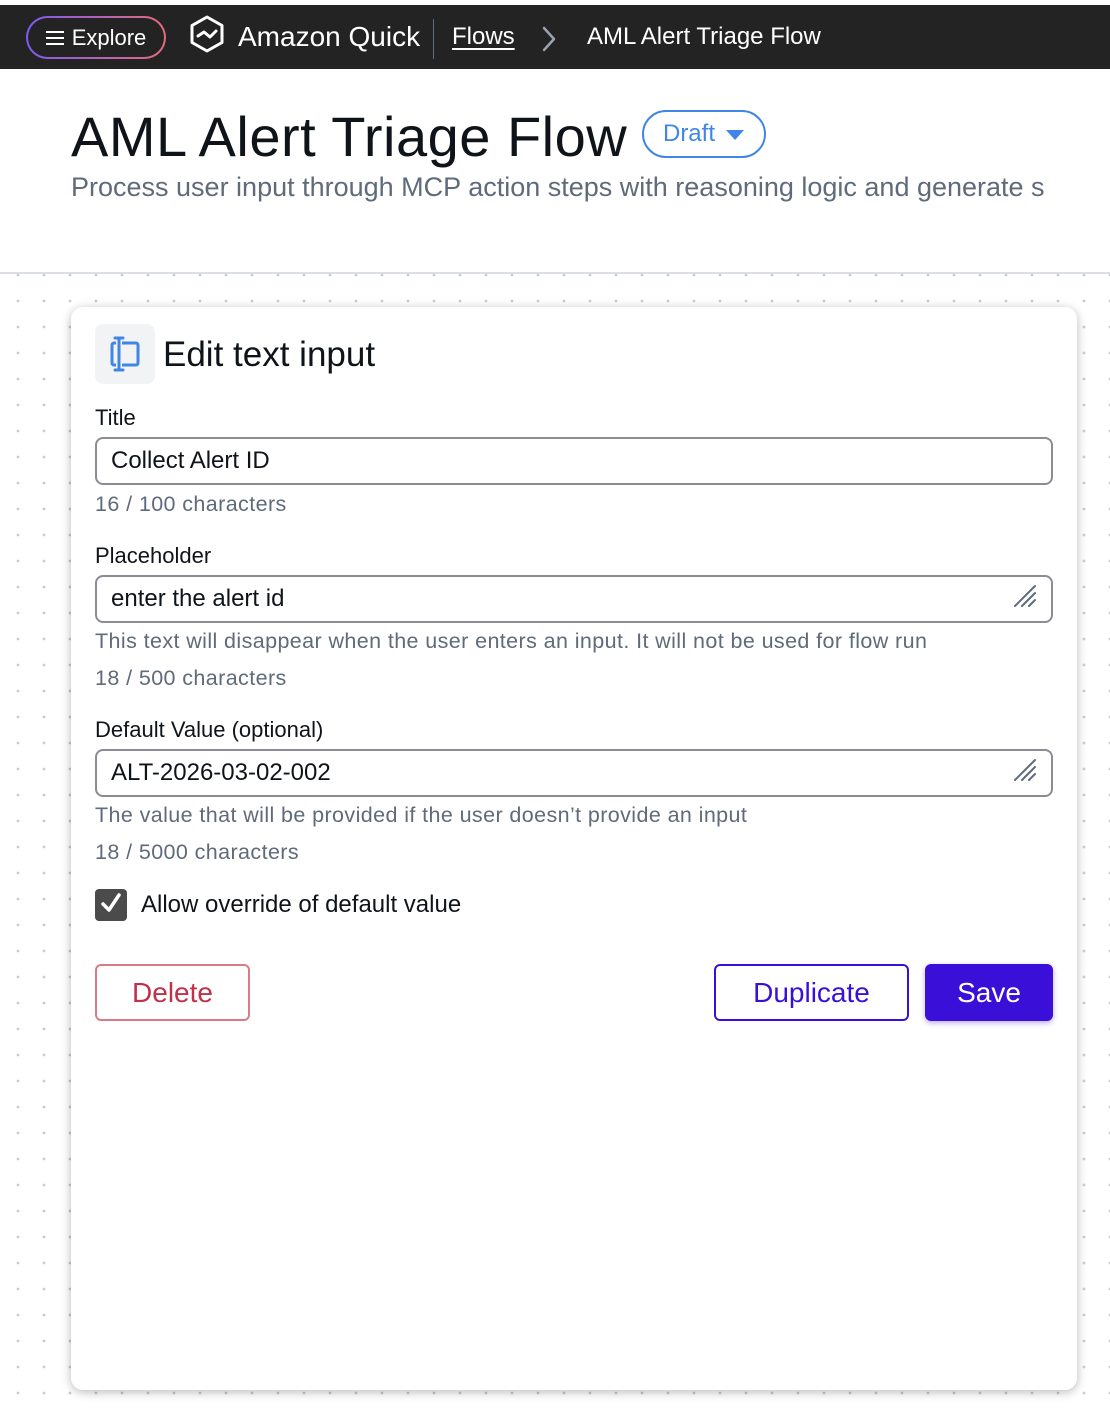 The height and width of the screenshot is (1412, 1110). Describe the element at coordinates (735, 134) in the screenshot. I see `caret-down-icon` at that location.